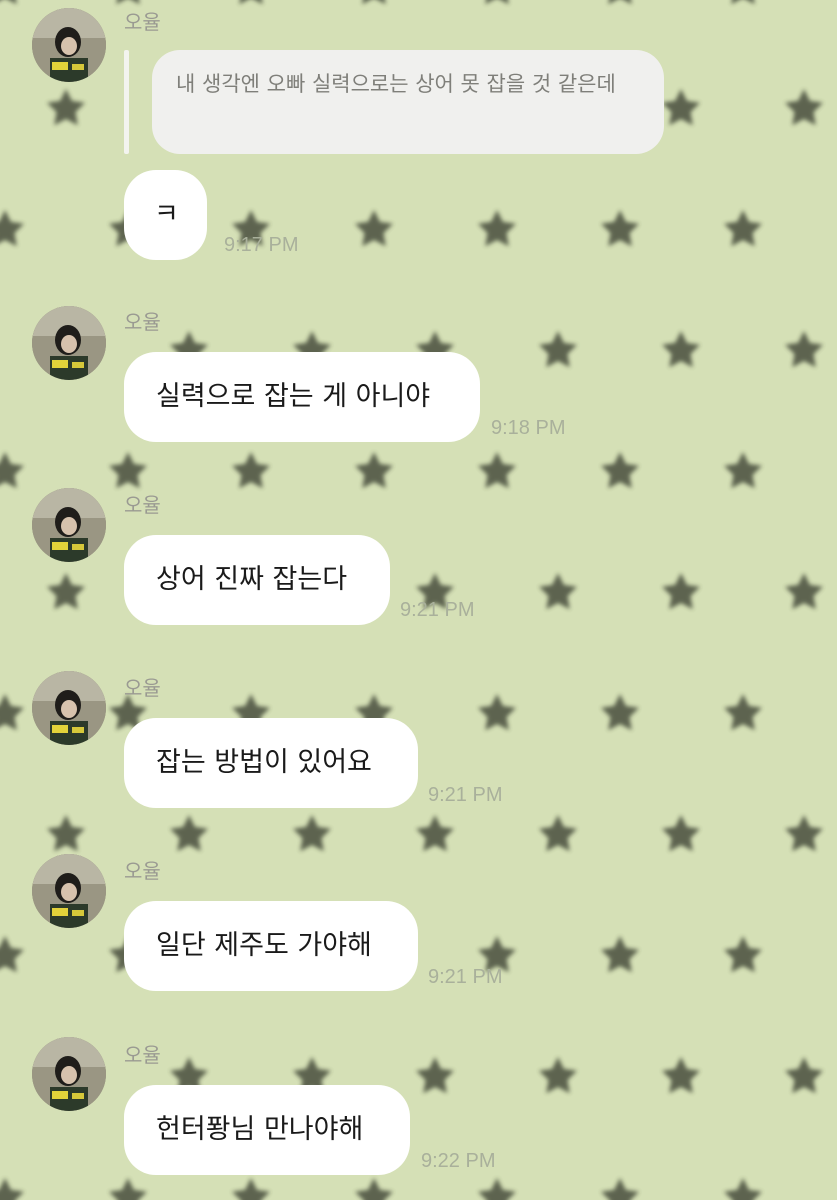 This screenshot has width=837, height=1200. Describe the element at coordinates (528, 428) in the screenshot. I see `message-timestamp: 9:18 PM` at that location.